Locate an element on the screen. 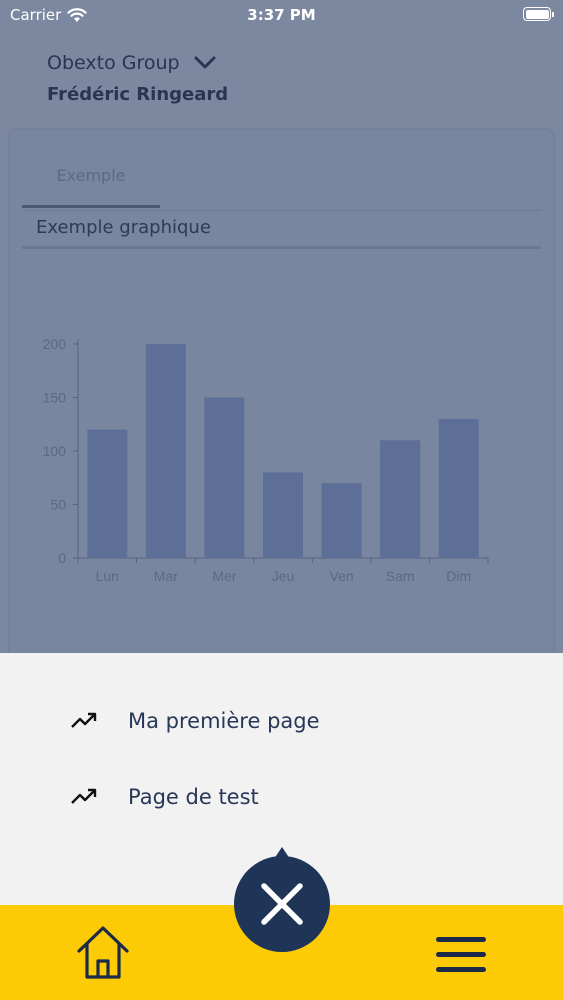  menu-item-label: Page de test is located at coordinates (193, 797).